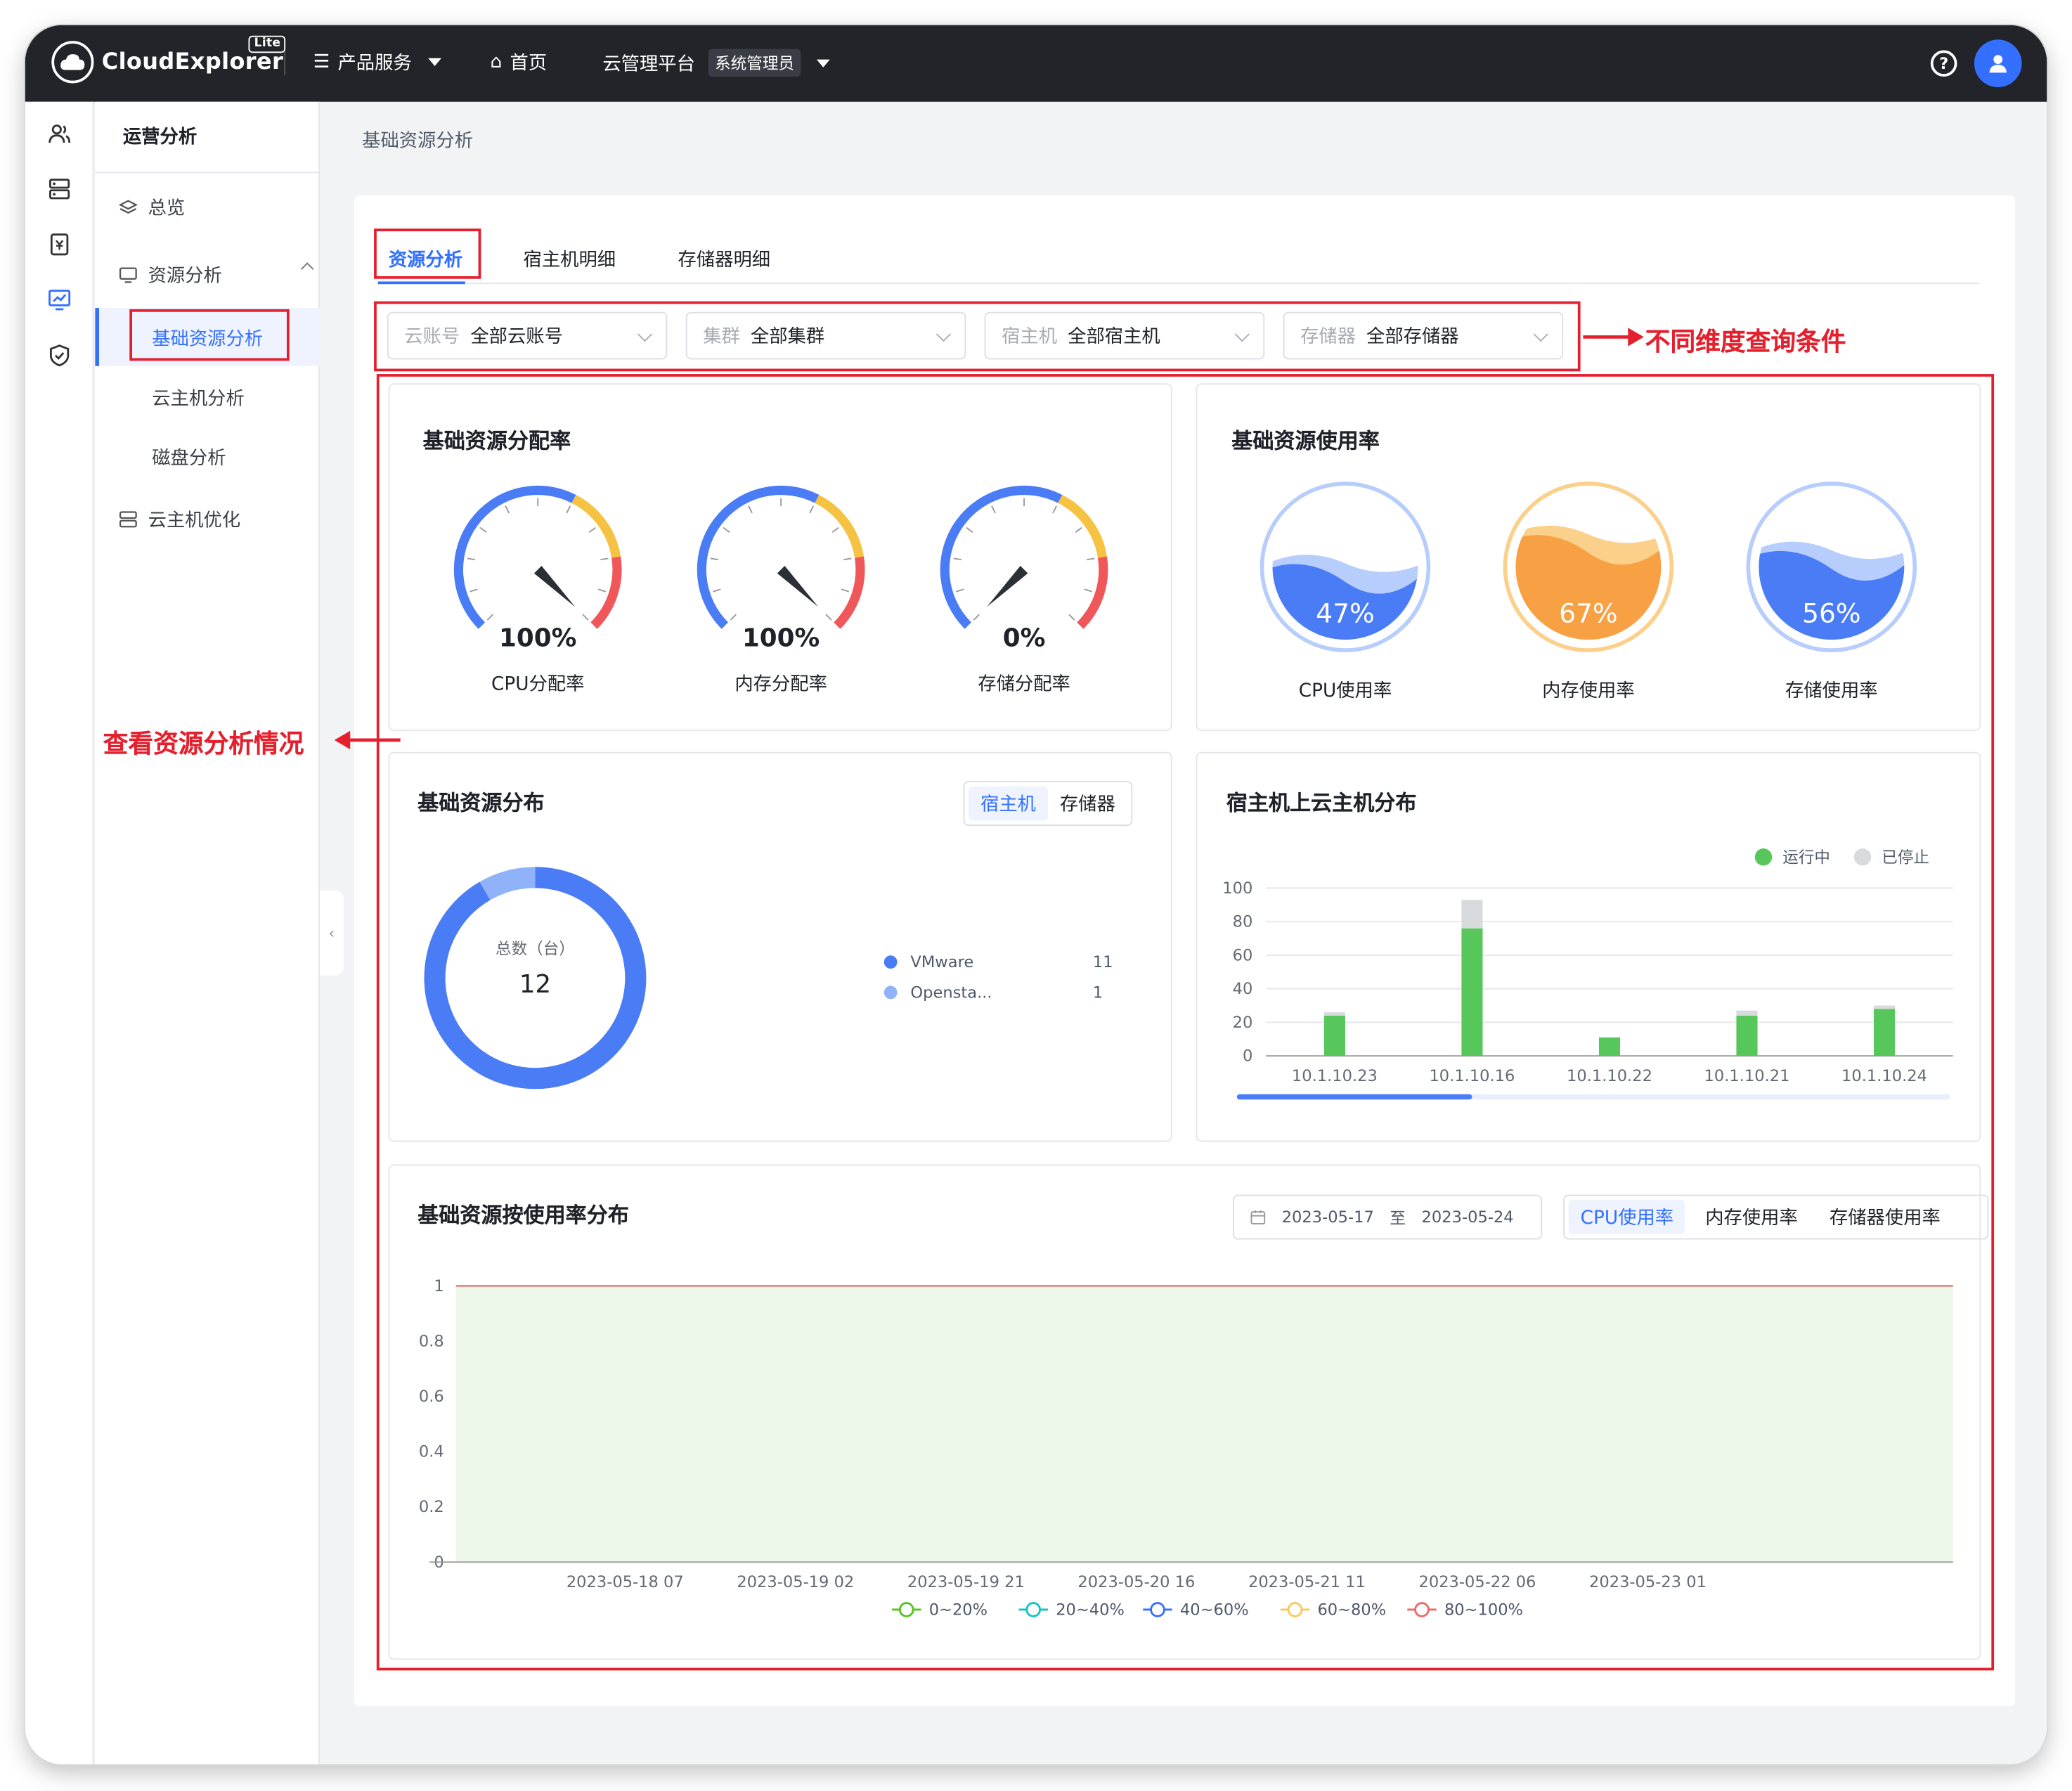 The height and width of the screenshot is (1791, 2072). What do you see at coordinates (218, 274) in the screenshot?
I see `sidebar-item-resource-analysis: 资源分析` at bounding box center [218, 274].